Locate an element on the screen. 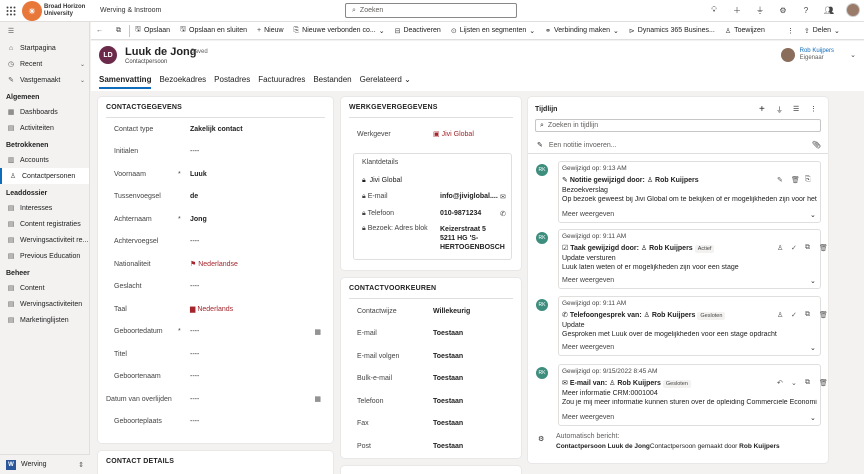 Image resolution: width=864 pixels, height=474 pixels. app-launcher-icon is located at coordinates (11, 11).